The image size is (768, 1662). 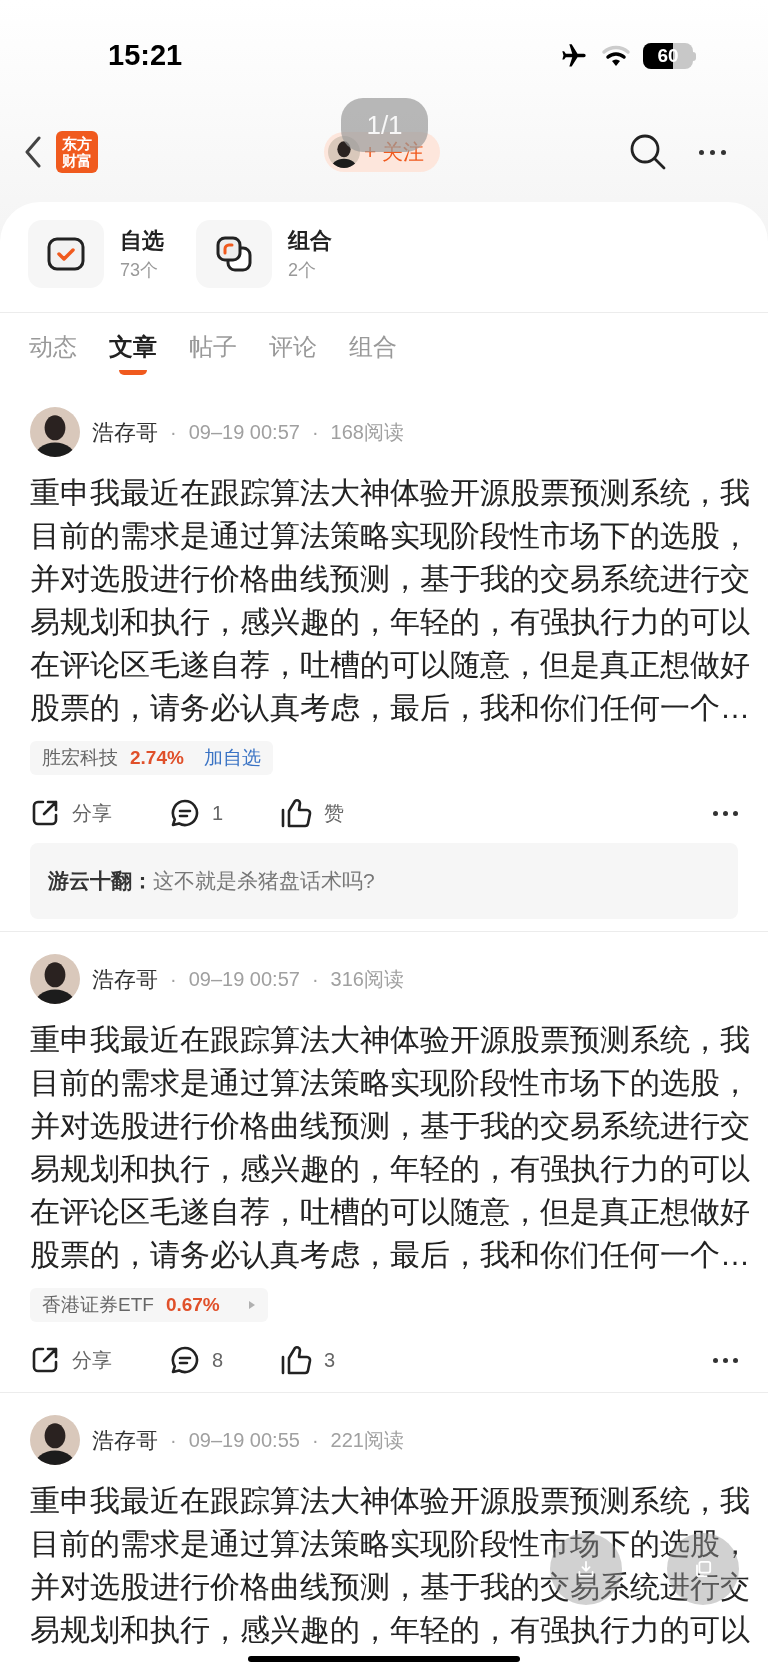 I want to click on stock-tag: 香港证券ETF 0.67%, so click(x=149, y=1305).